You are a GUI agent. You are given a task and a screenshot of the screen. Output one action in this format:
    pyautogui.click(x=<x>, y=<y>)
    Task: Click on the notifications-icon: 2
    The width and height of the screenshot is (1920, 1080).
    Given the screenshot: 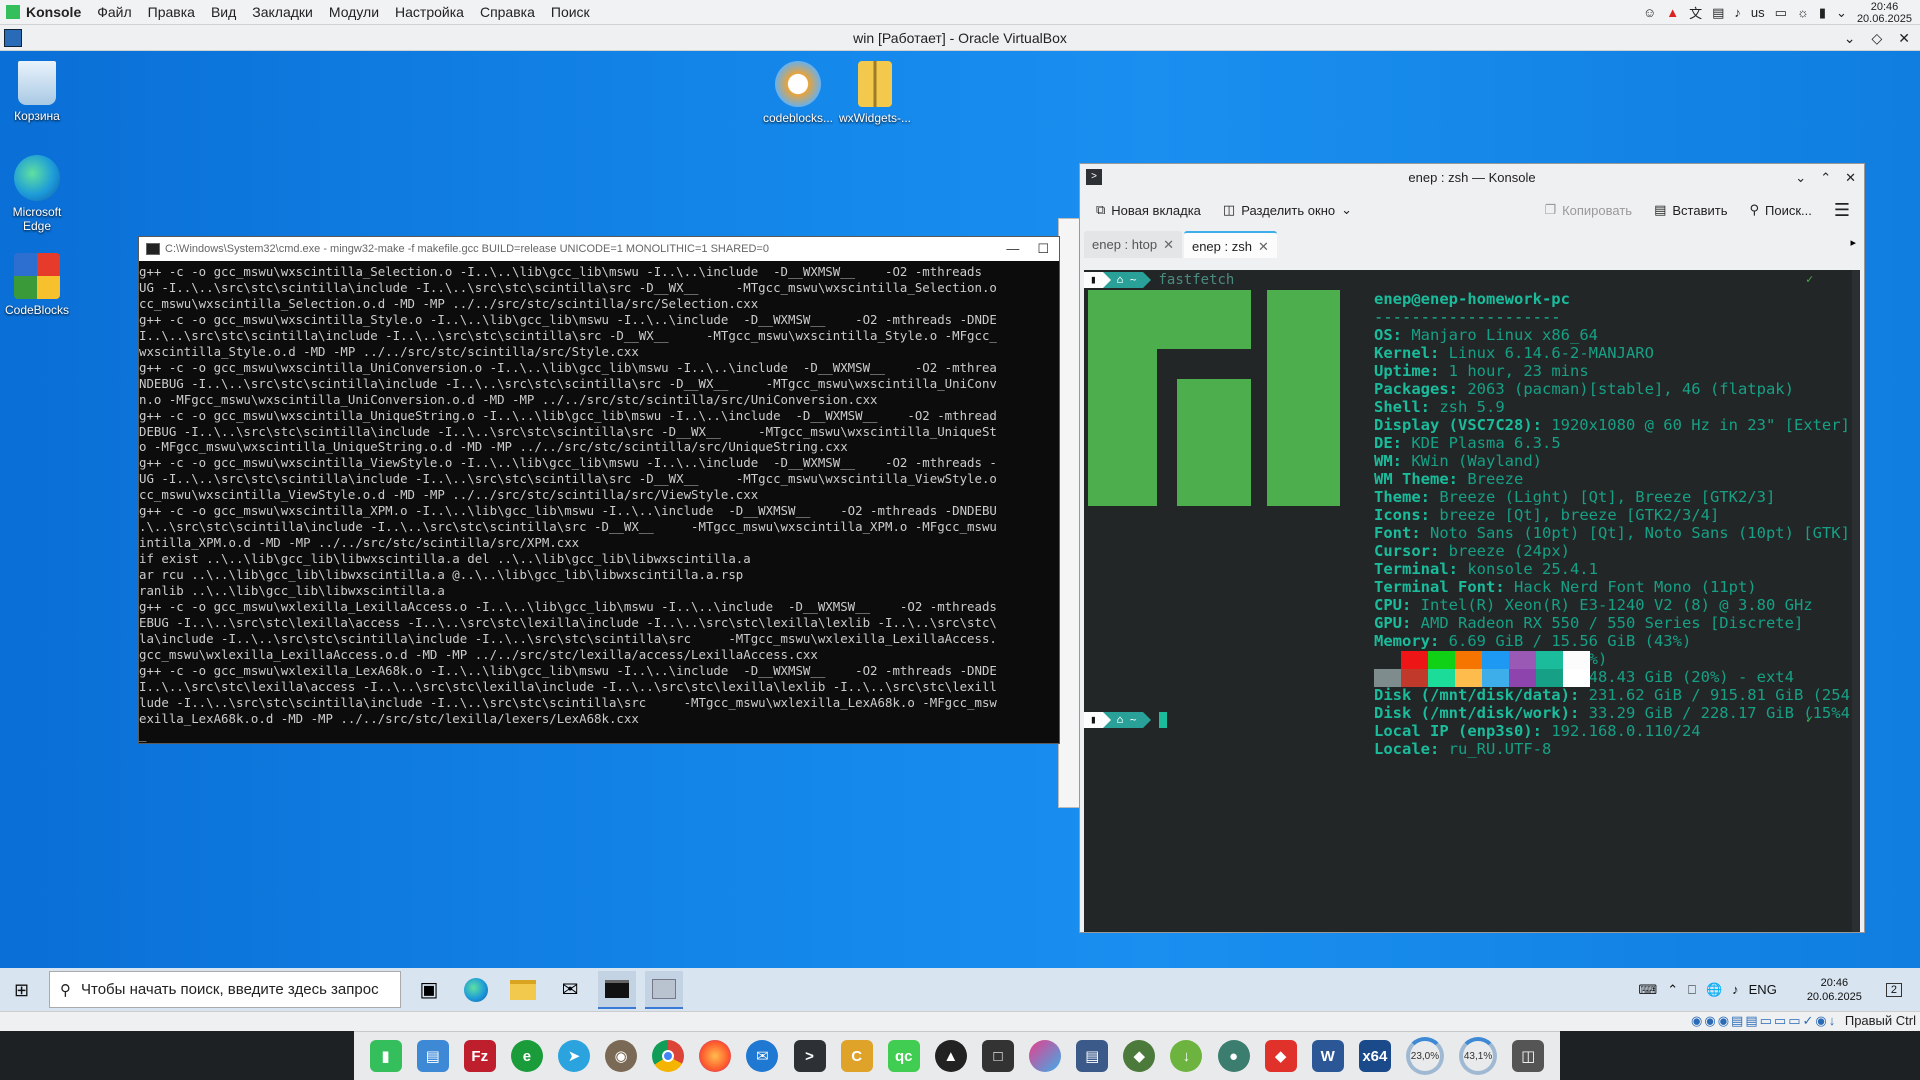 What is the action you would take?
    pyautogui.click(x=1893, y=989)
    